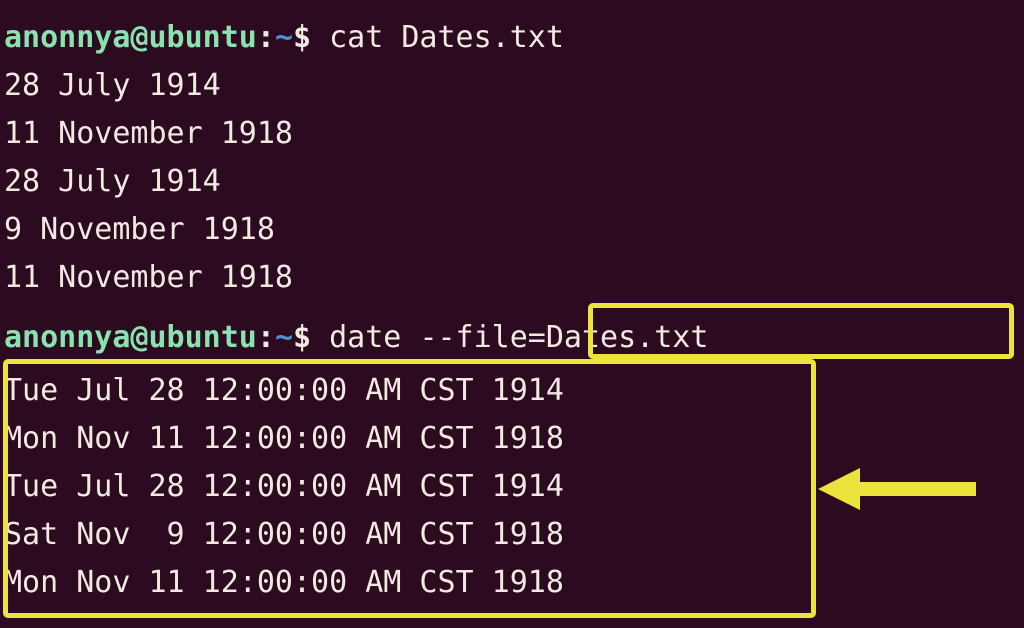 The height and width of the screenshot is (628, 1024). I want to click on command-date: date, so click(365, 337).